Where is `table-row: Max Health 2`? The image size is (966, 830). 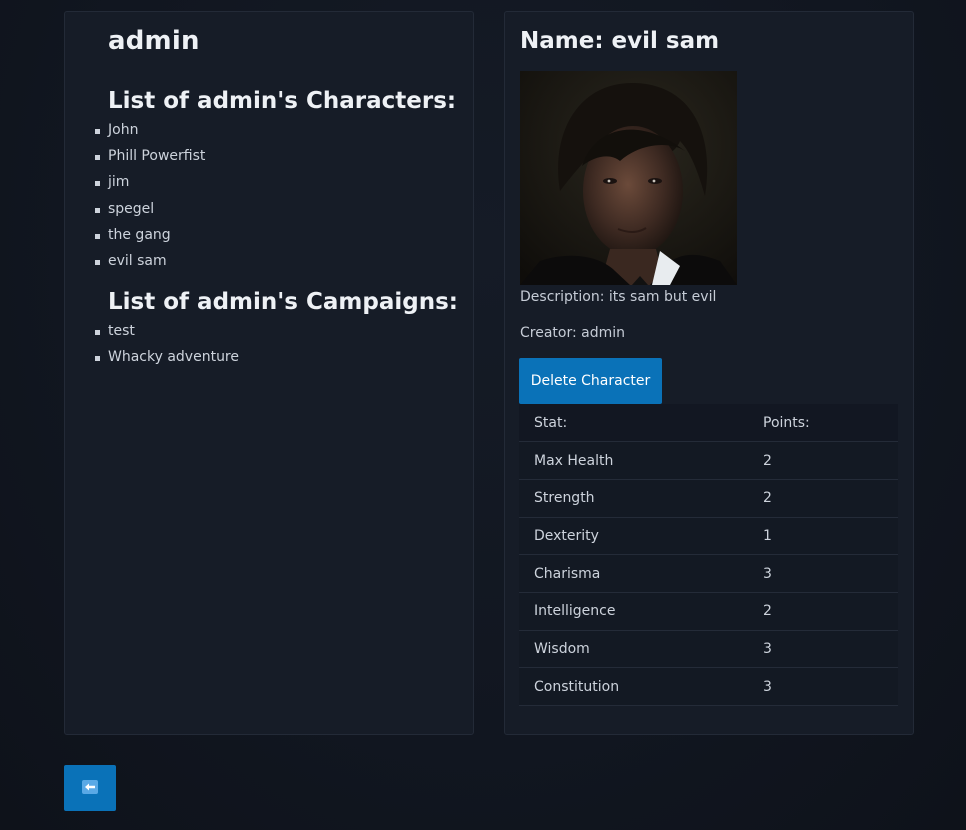 table-row: Max Health 2 is located at coordinates (708, 460).